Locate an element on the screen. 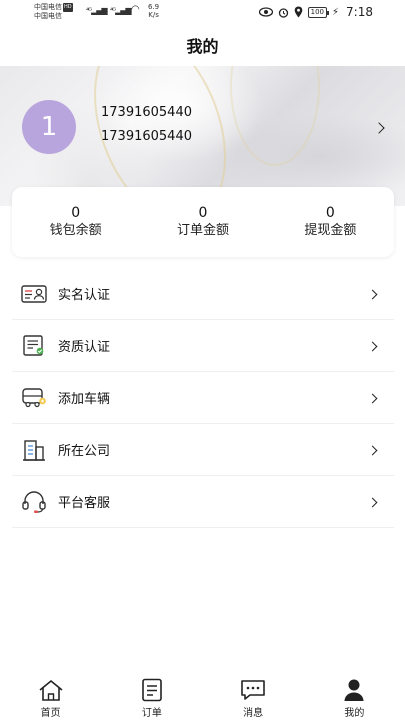  charging-icon: ⚡ is located at coordinates (336, 12).